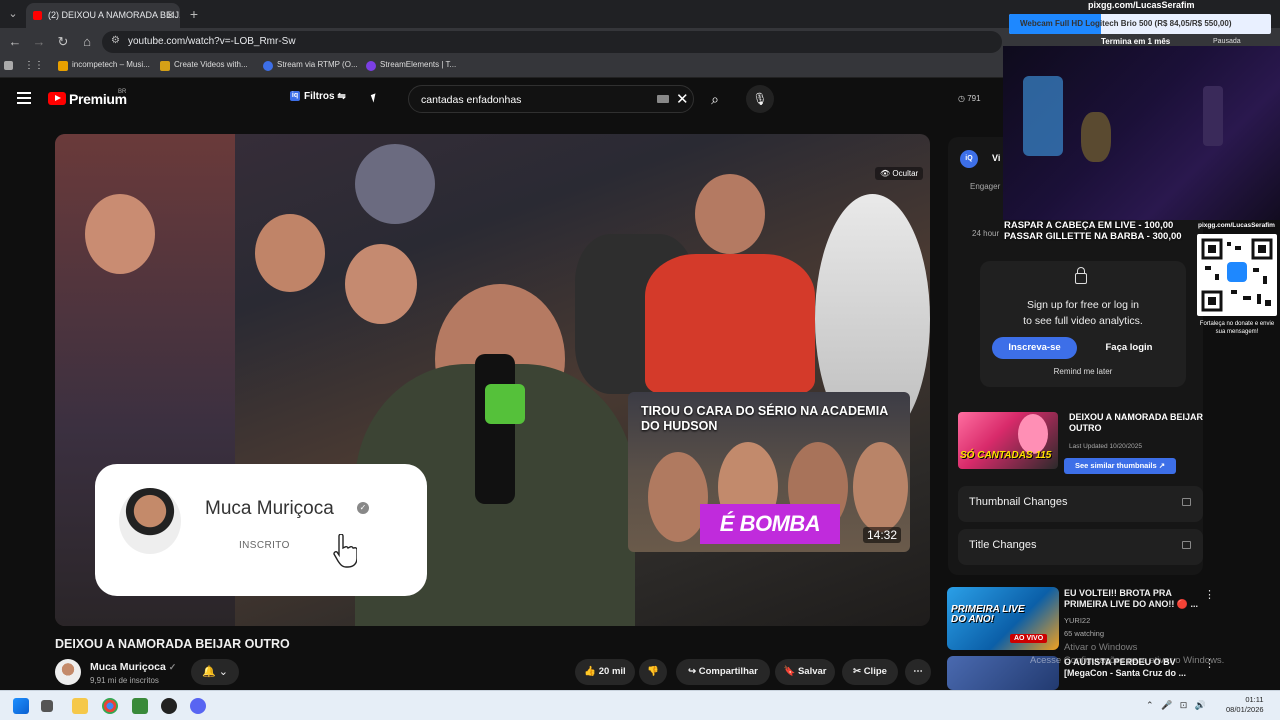 The image size is (1280, 720). Describe the element at coordinates (471, 100) in the screenshot. I see `search-query: cantadas enfadonhas` at that location.